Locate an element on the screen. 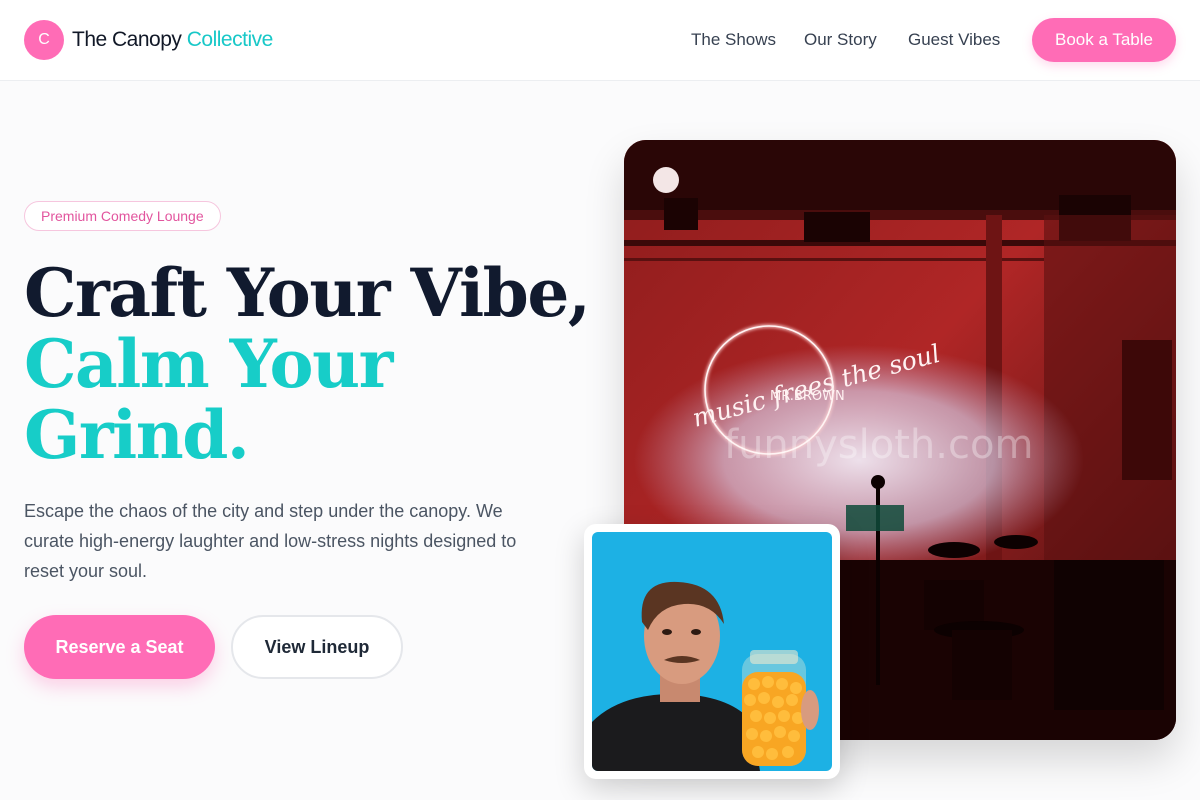  headline-line-1: Craft Your Vibe, is located at coordinates (307, 293).